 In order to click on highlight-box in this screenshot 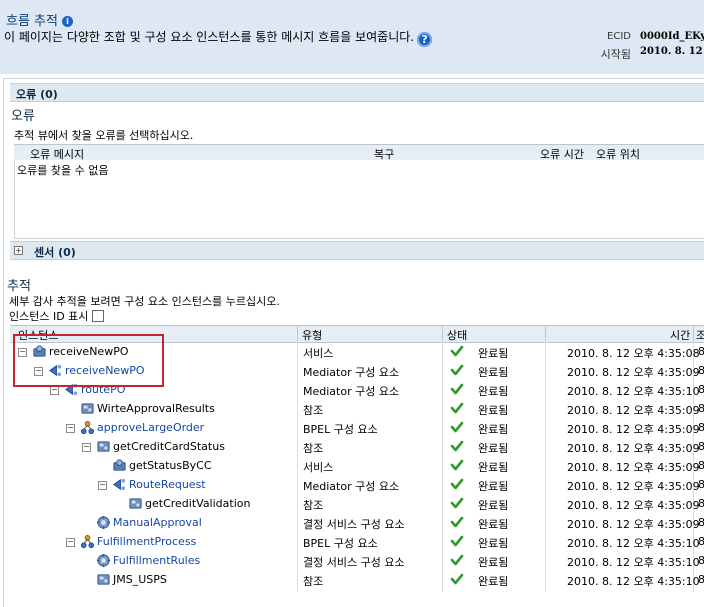, I will do `click(88, 360)`.